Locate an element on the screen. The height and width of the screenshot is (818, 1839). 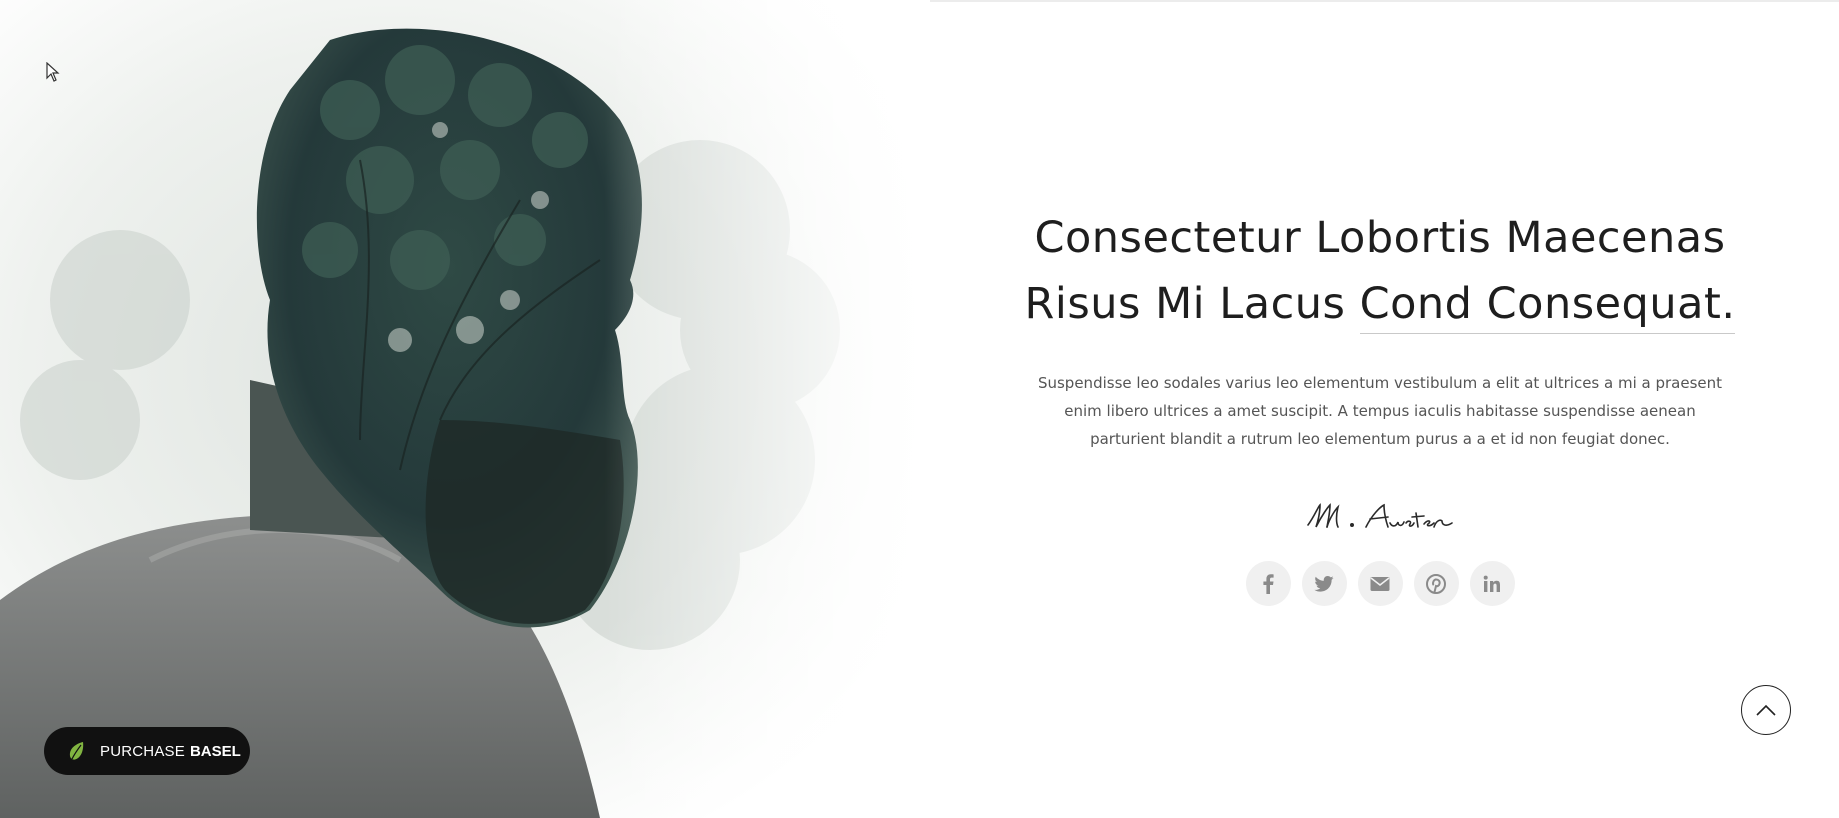
envelope-icon is located at coordinates (1380, 583).